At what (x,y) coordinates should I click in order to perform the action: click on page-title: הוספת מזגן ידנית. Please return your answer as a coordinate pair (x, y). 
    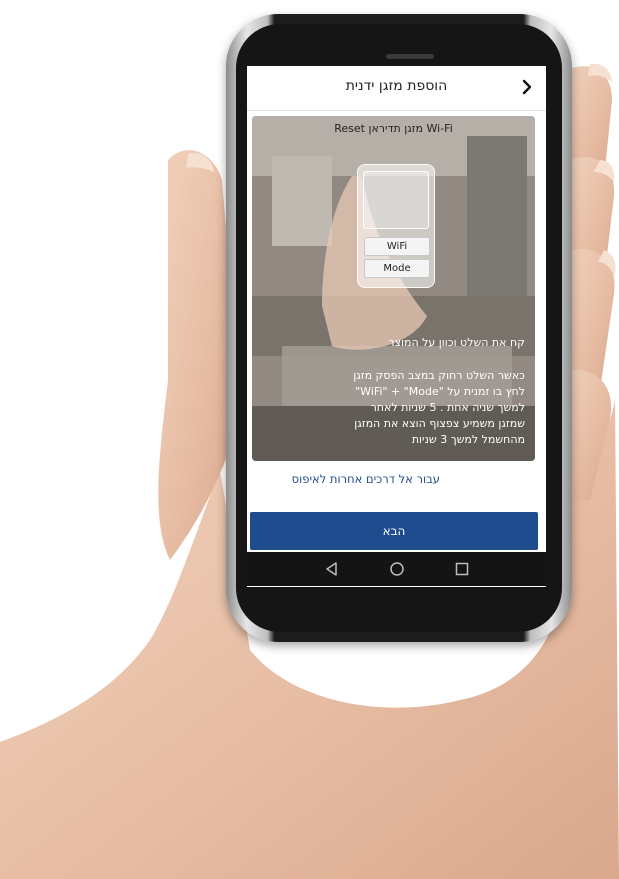
    Looking at the image, I should click on (396, 86).